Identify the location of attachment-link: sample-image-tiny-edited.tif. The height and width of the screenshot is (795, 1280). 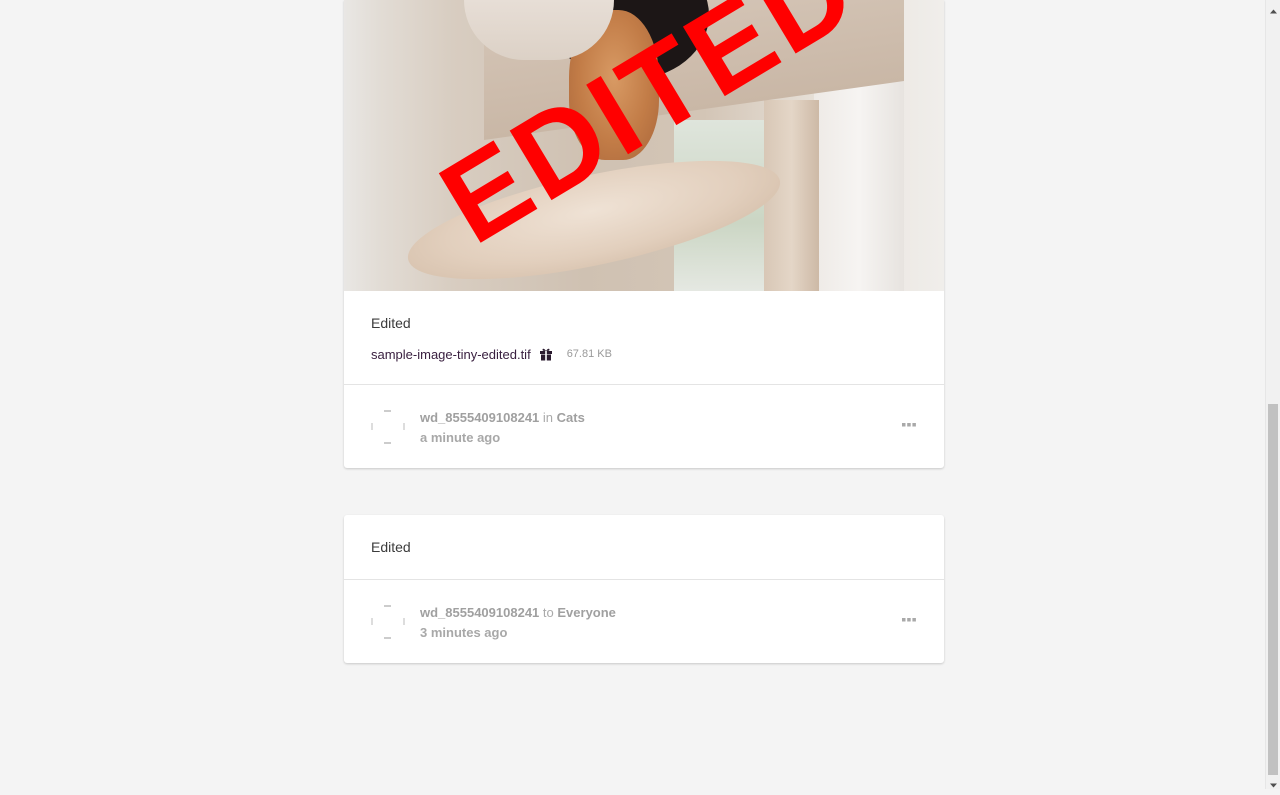
(451, 354).